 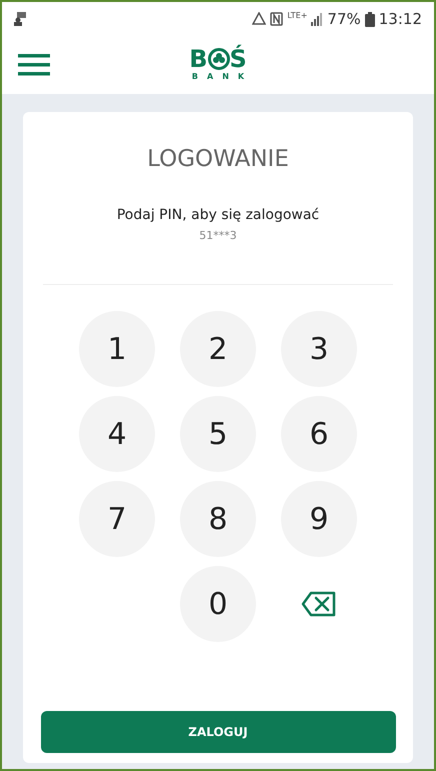 I want to click on keypad-key: 8, so click(x=218, y=519).